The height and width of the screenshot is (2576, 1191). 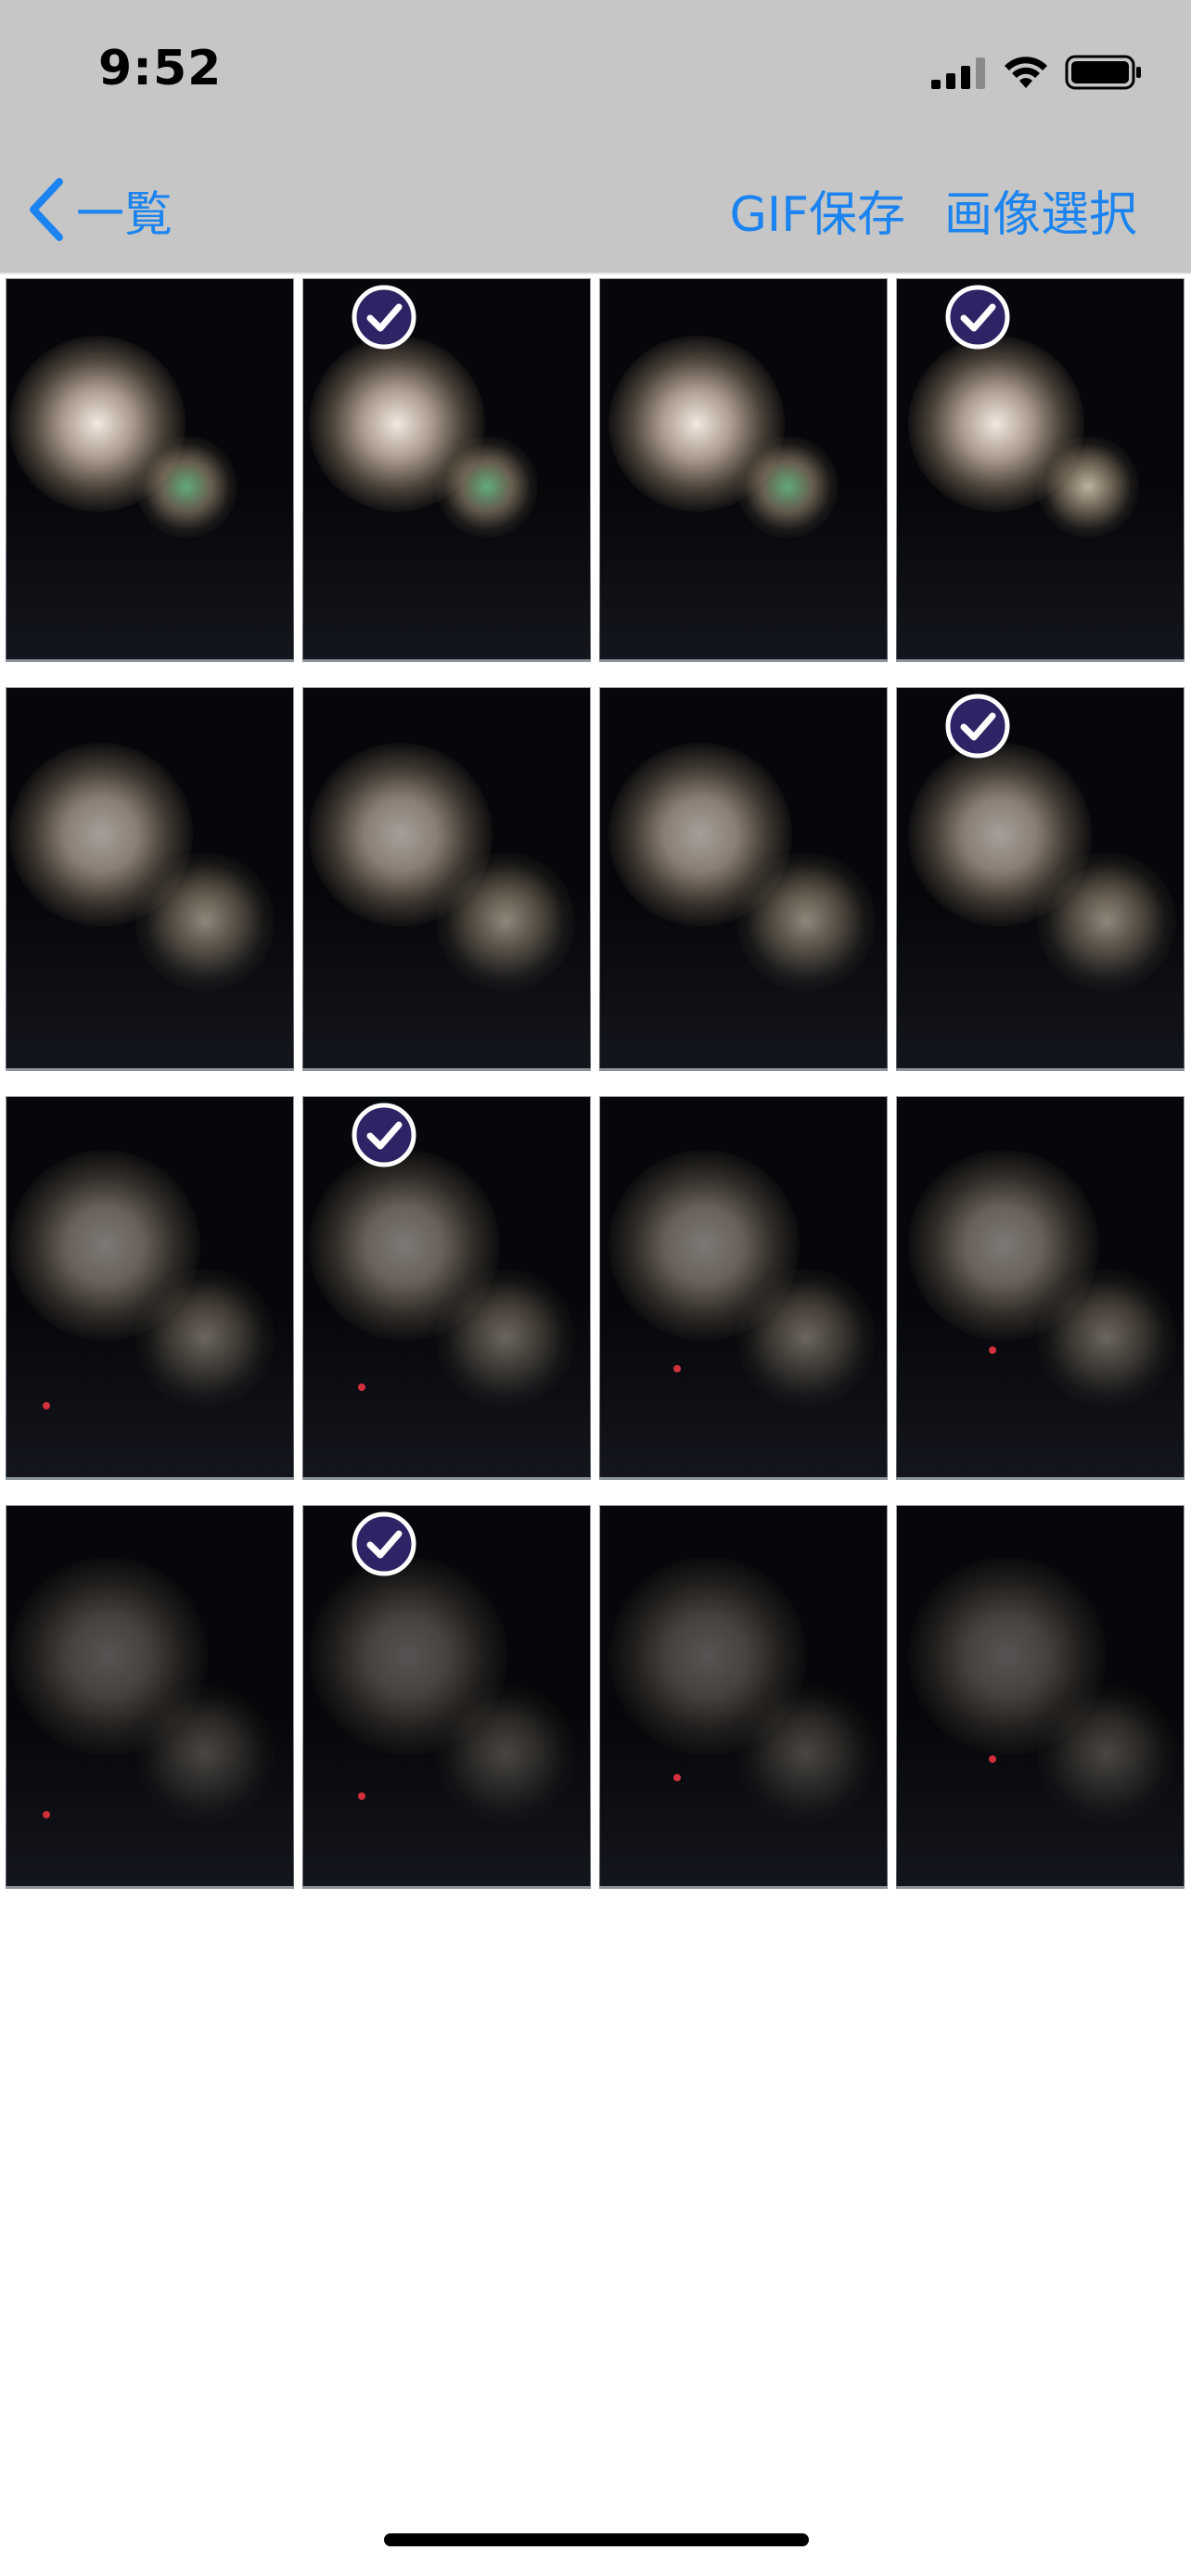 I want to click on status-icons, so click(x=1037, y=72).